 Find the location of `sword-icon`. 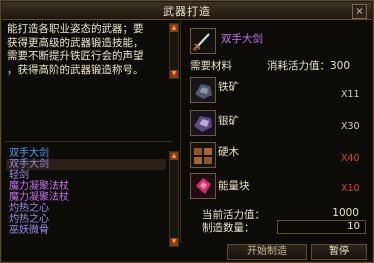

sword-icon is located at coordinates (203, 41).